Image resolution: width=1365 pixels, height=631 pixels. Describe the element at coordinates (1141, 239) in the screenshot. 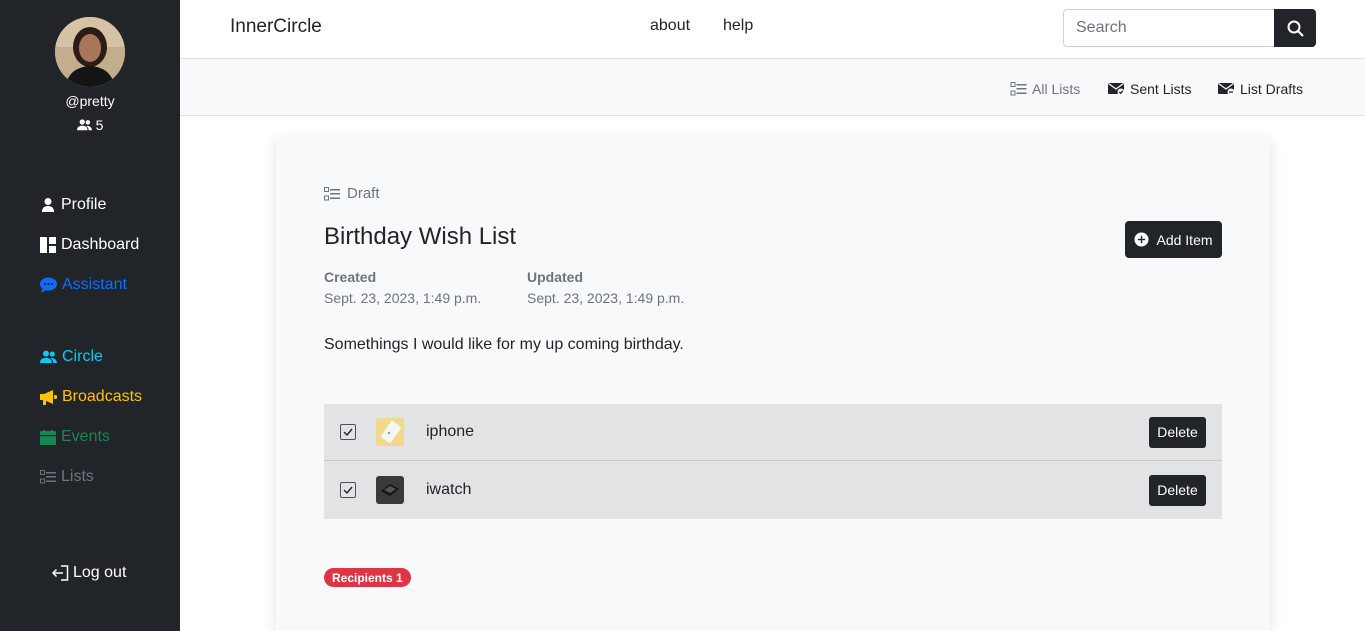

I see `plus-circle-icon` at that location.